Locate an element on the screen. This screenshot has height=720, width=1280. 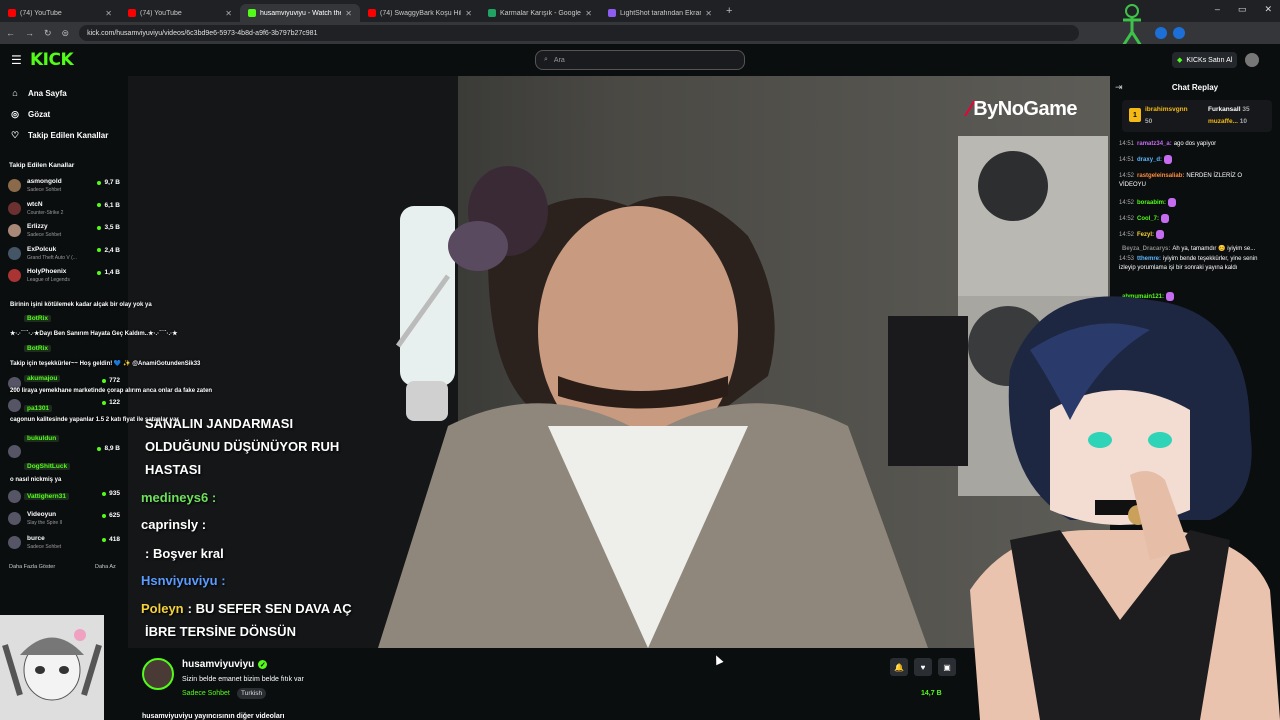
buy-kicks-button: ◆ KICKs Satın Al is located at coordinates (1205, 60).